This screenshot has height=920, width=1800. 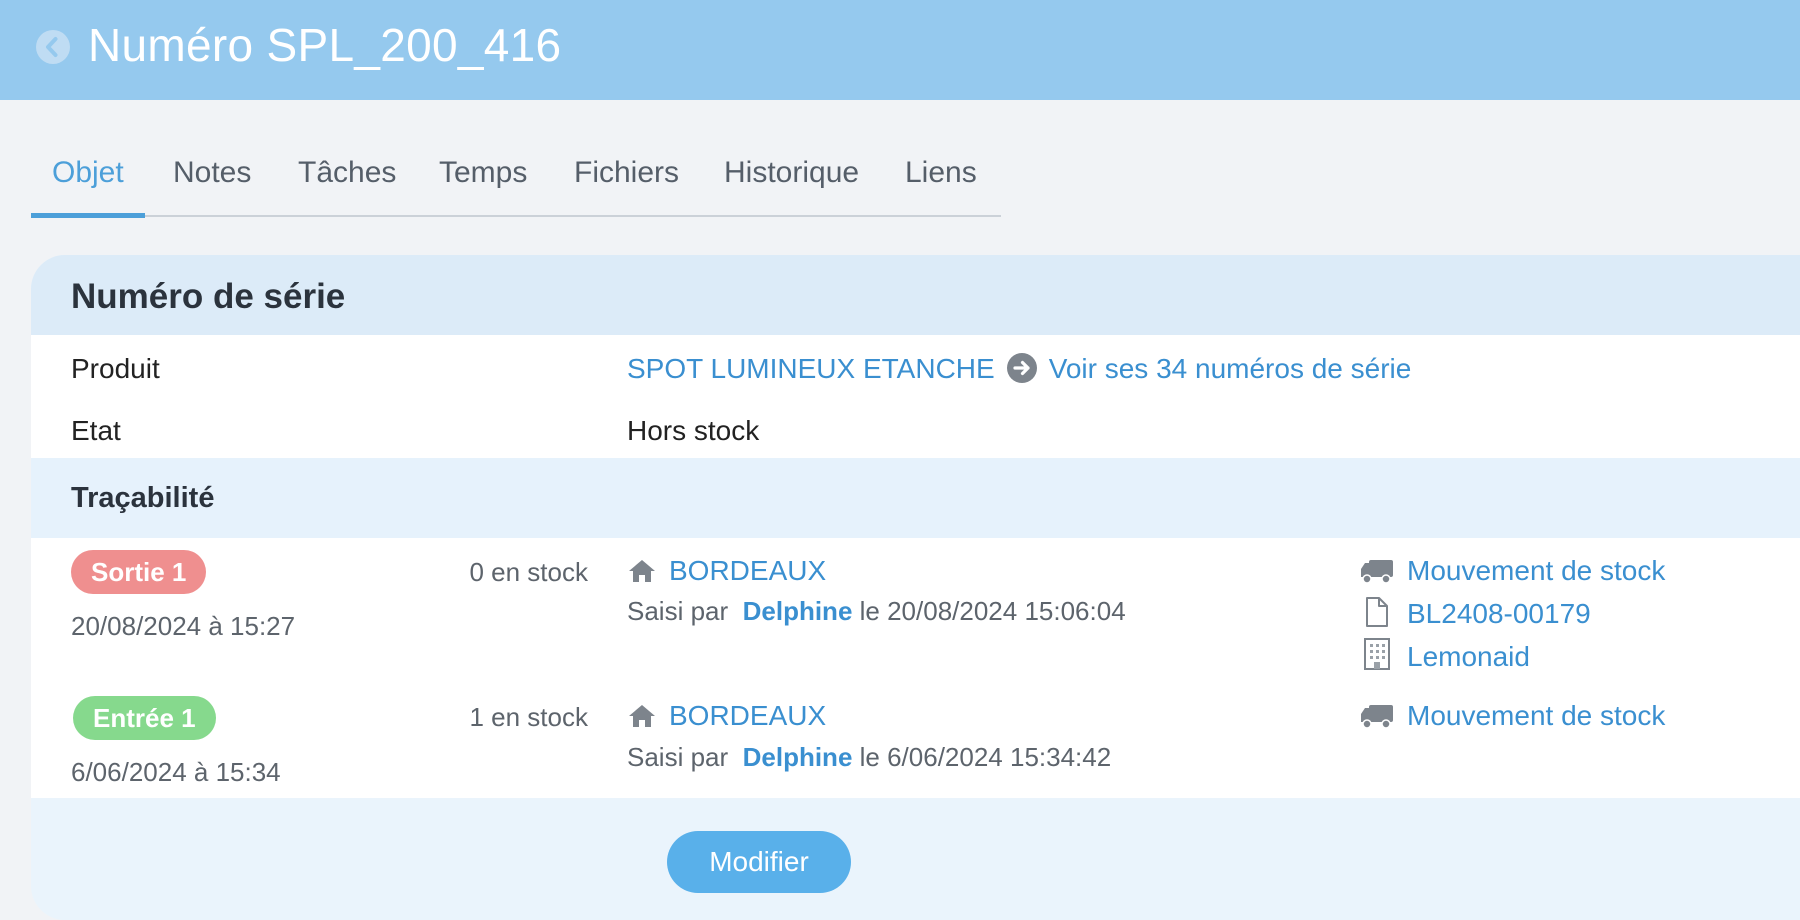 I want to click on serials-link: Voir ses 34 numéros de série, so click(x=1230, y=368).